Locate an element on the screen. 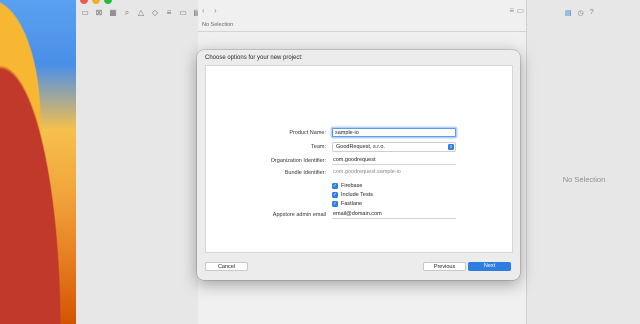 Image resolution: width=640 pixels, height=324 pixels. dialog-title: Choose options for your new project: is located at coordinates (254, 58).